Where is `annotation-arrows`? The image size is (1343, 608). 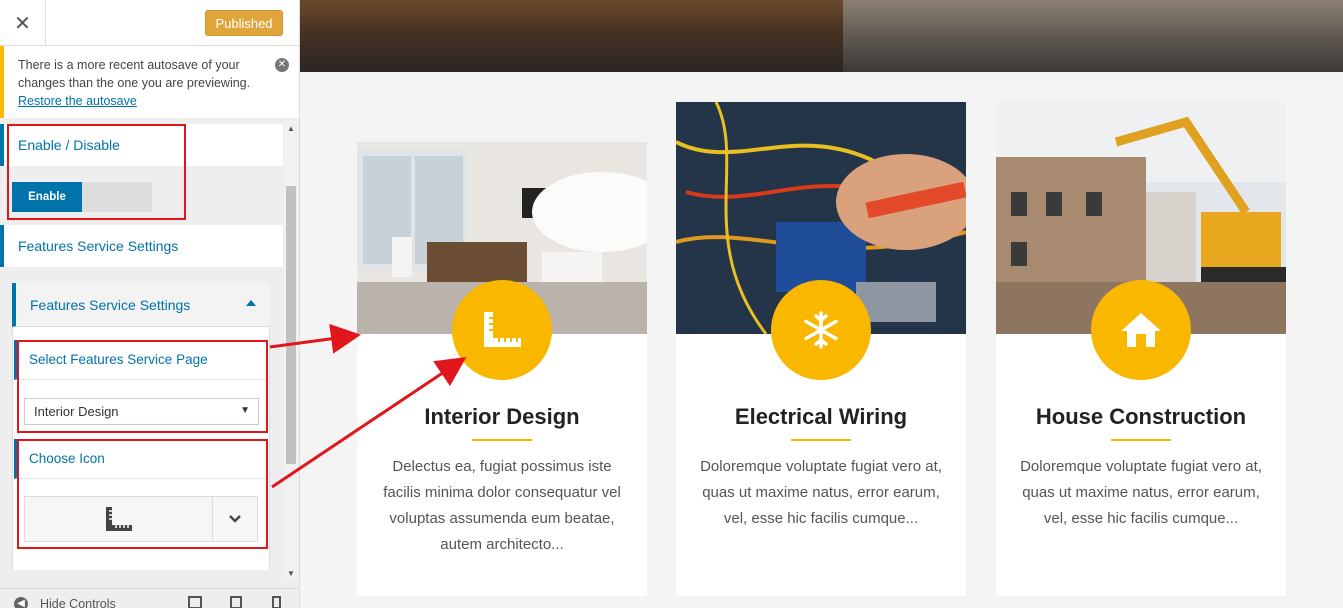 annotation-arrows is located at coordinates (368, 406).